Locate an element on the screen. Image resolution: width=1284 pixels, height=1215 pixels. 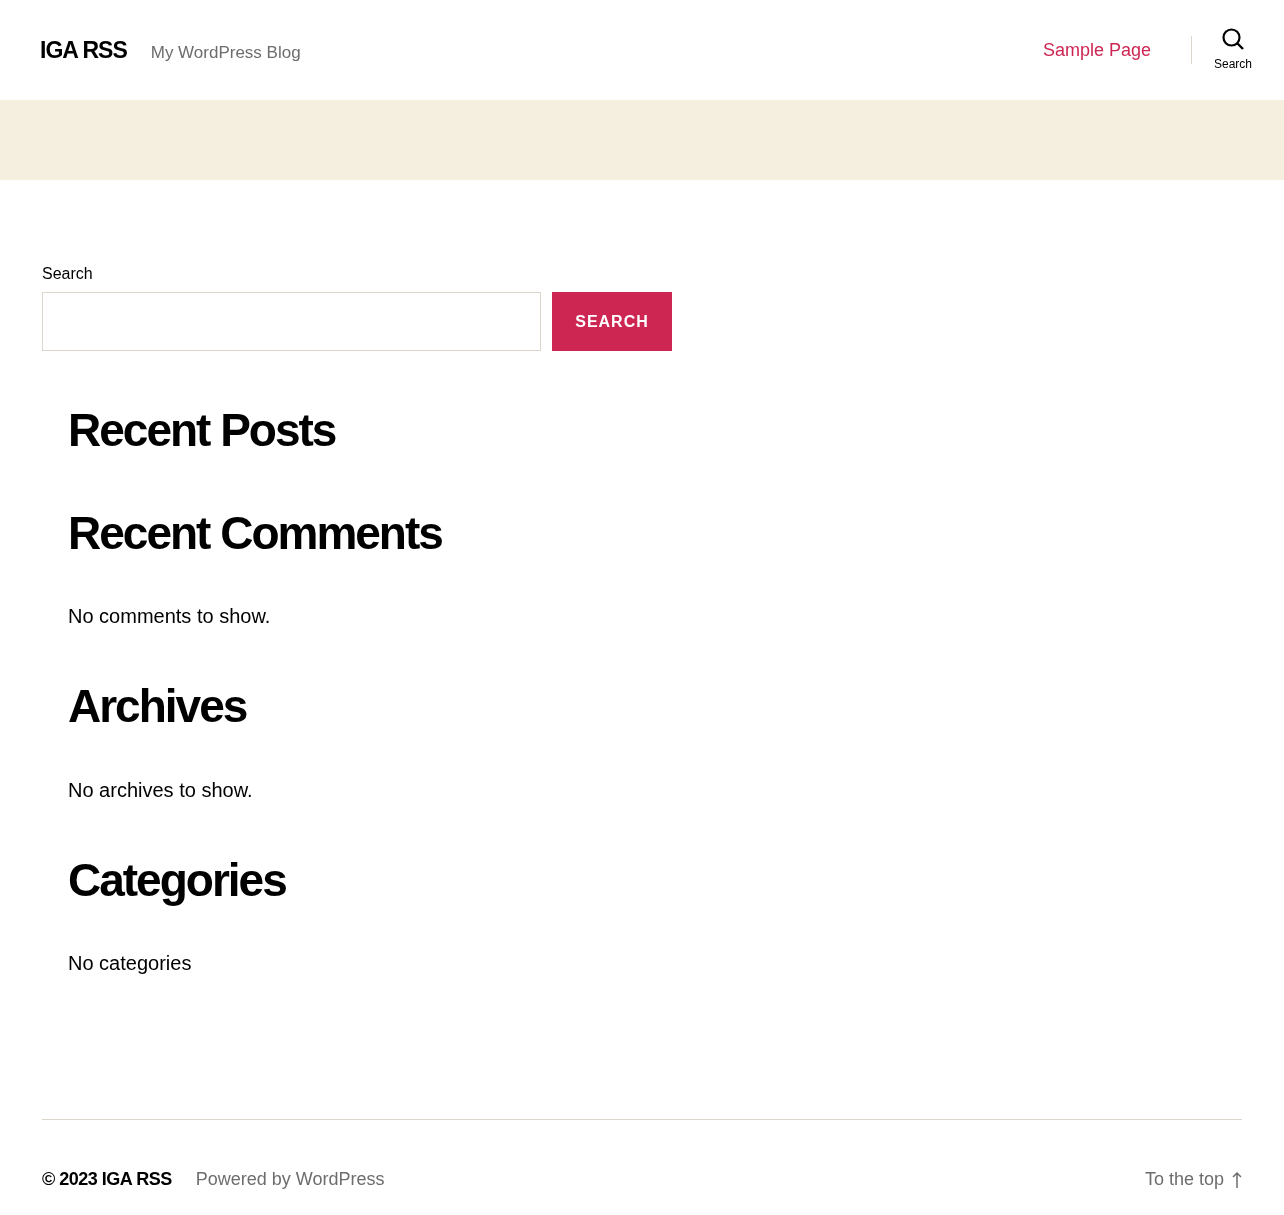
search-button: SEARCH is located at coordinates (612, 321).